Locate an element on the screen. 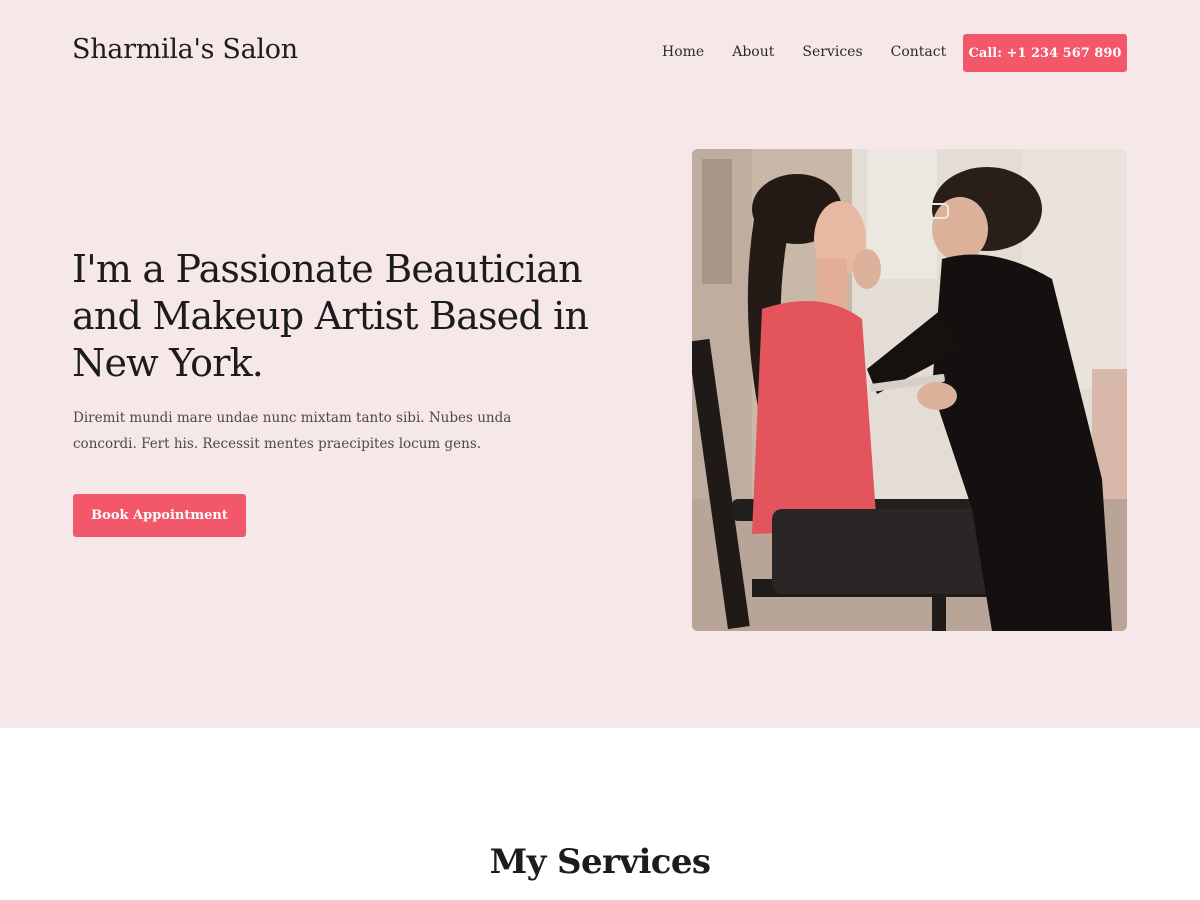 This screenshot has width=1200, height=900. book-appointment-button: Book Appointment is located at coordinates (159, 515).